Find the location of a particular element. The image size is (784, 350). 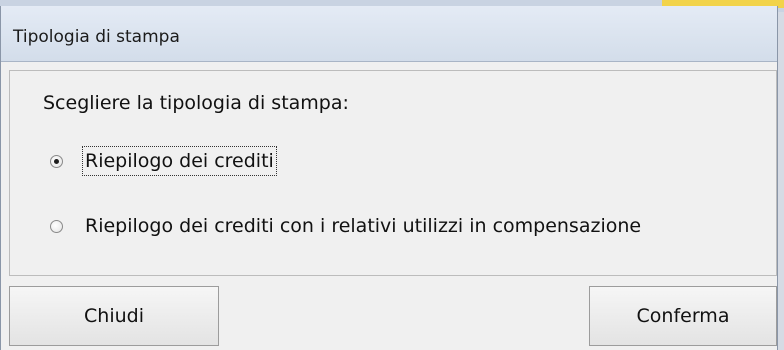

option-credit-summary: Riepilogo dei crediti is located at coordinates (163, 161).